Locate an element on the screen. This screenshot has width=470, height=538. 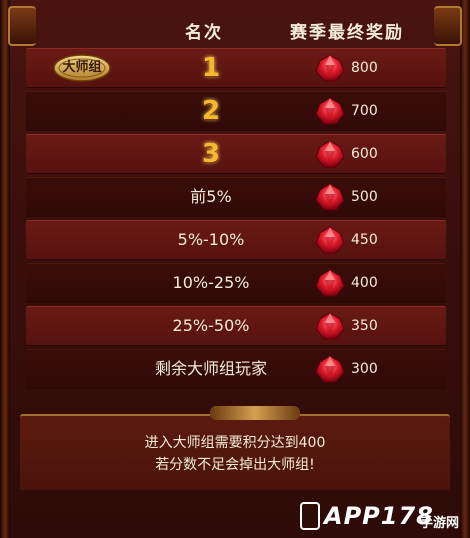
rank-label: 前5% is located at coordinates (211, 196).